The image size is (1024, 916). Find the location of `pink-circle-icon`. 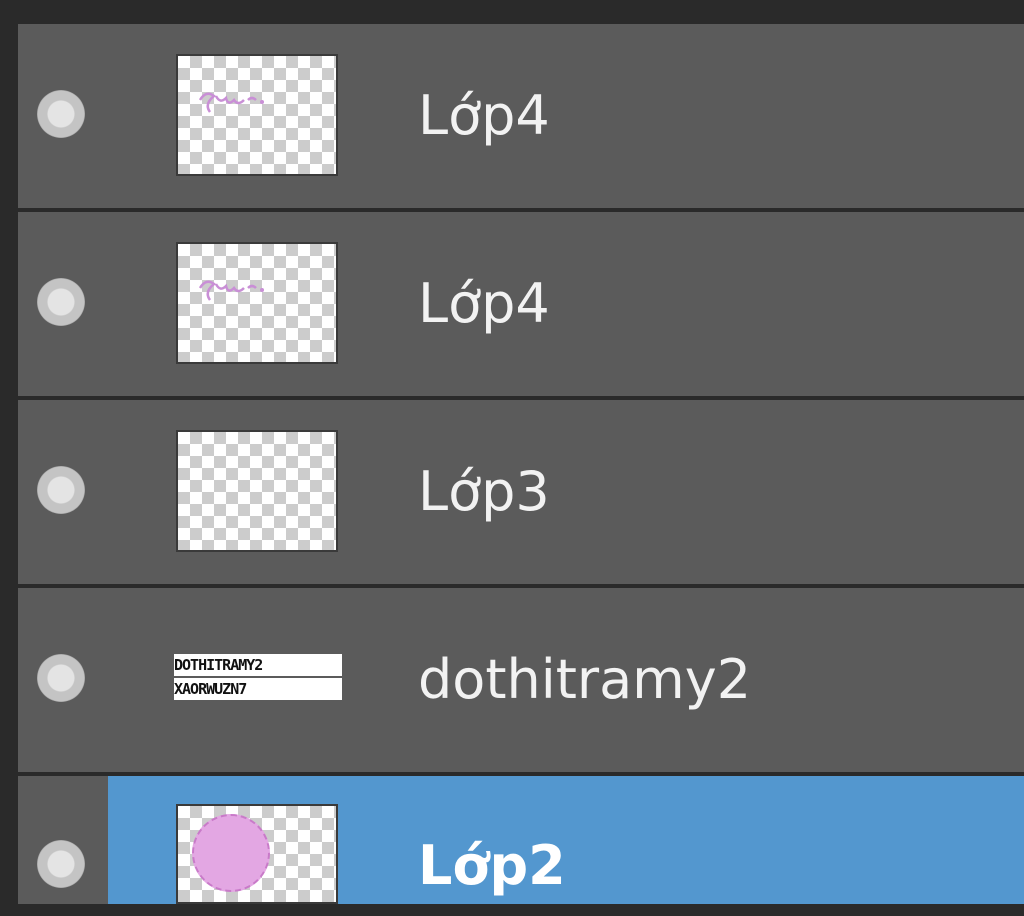

pink-circle-icon is located at coordinates (231, 853).